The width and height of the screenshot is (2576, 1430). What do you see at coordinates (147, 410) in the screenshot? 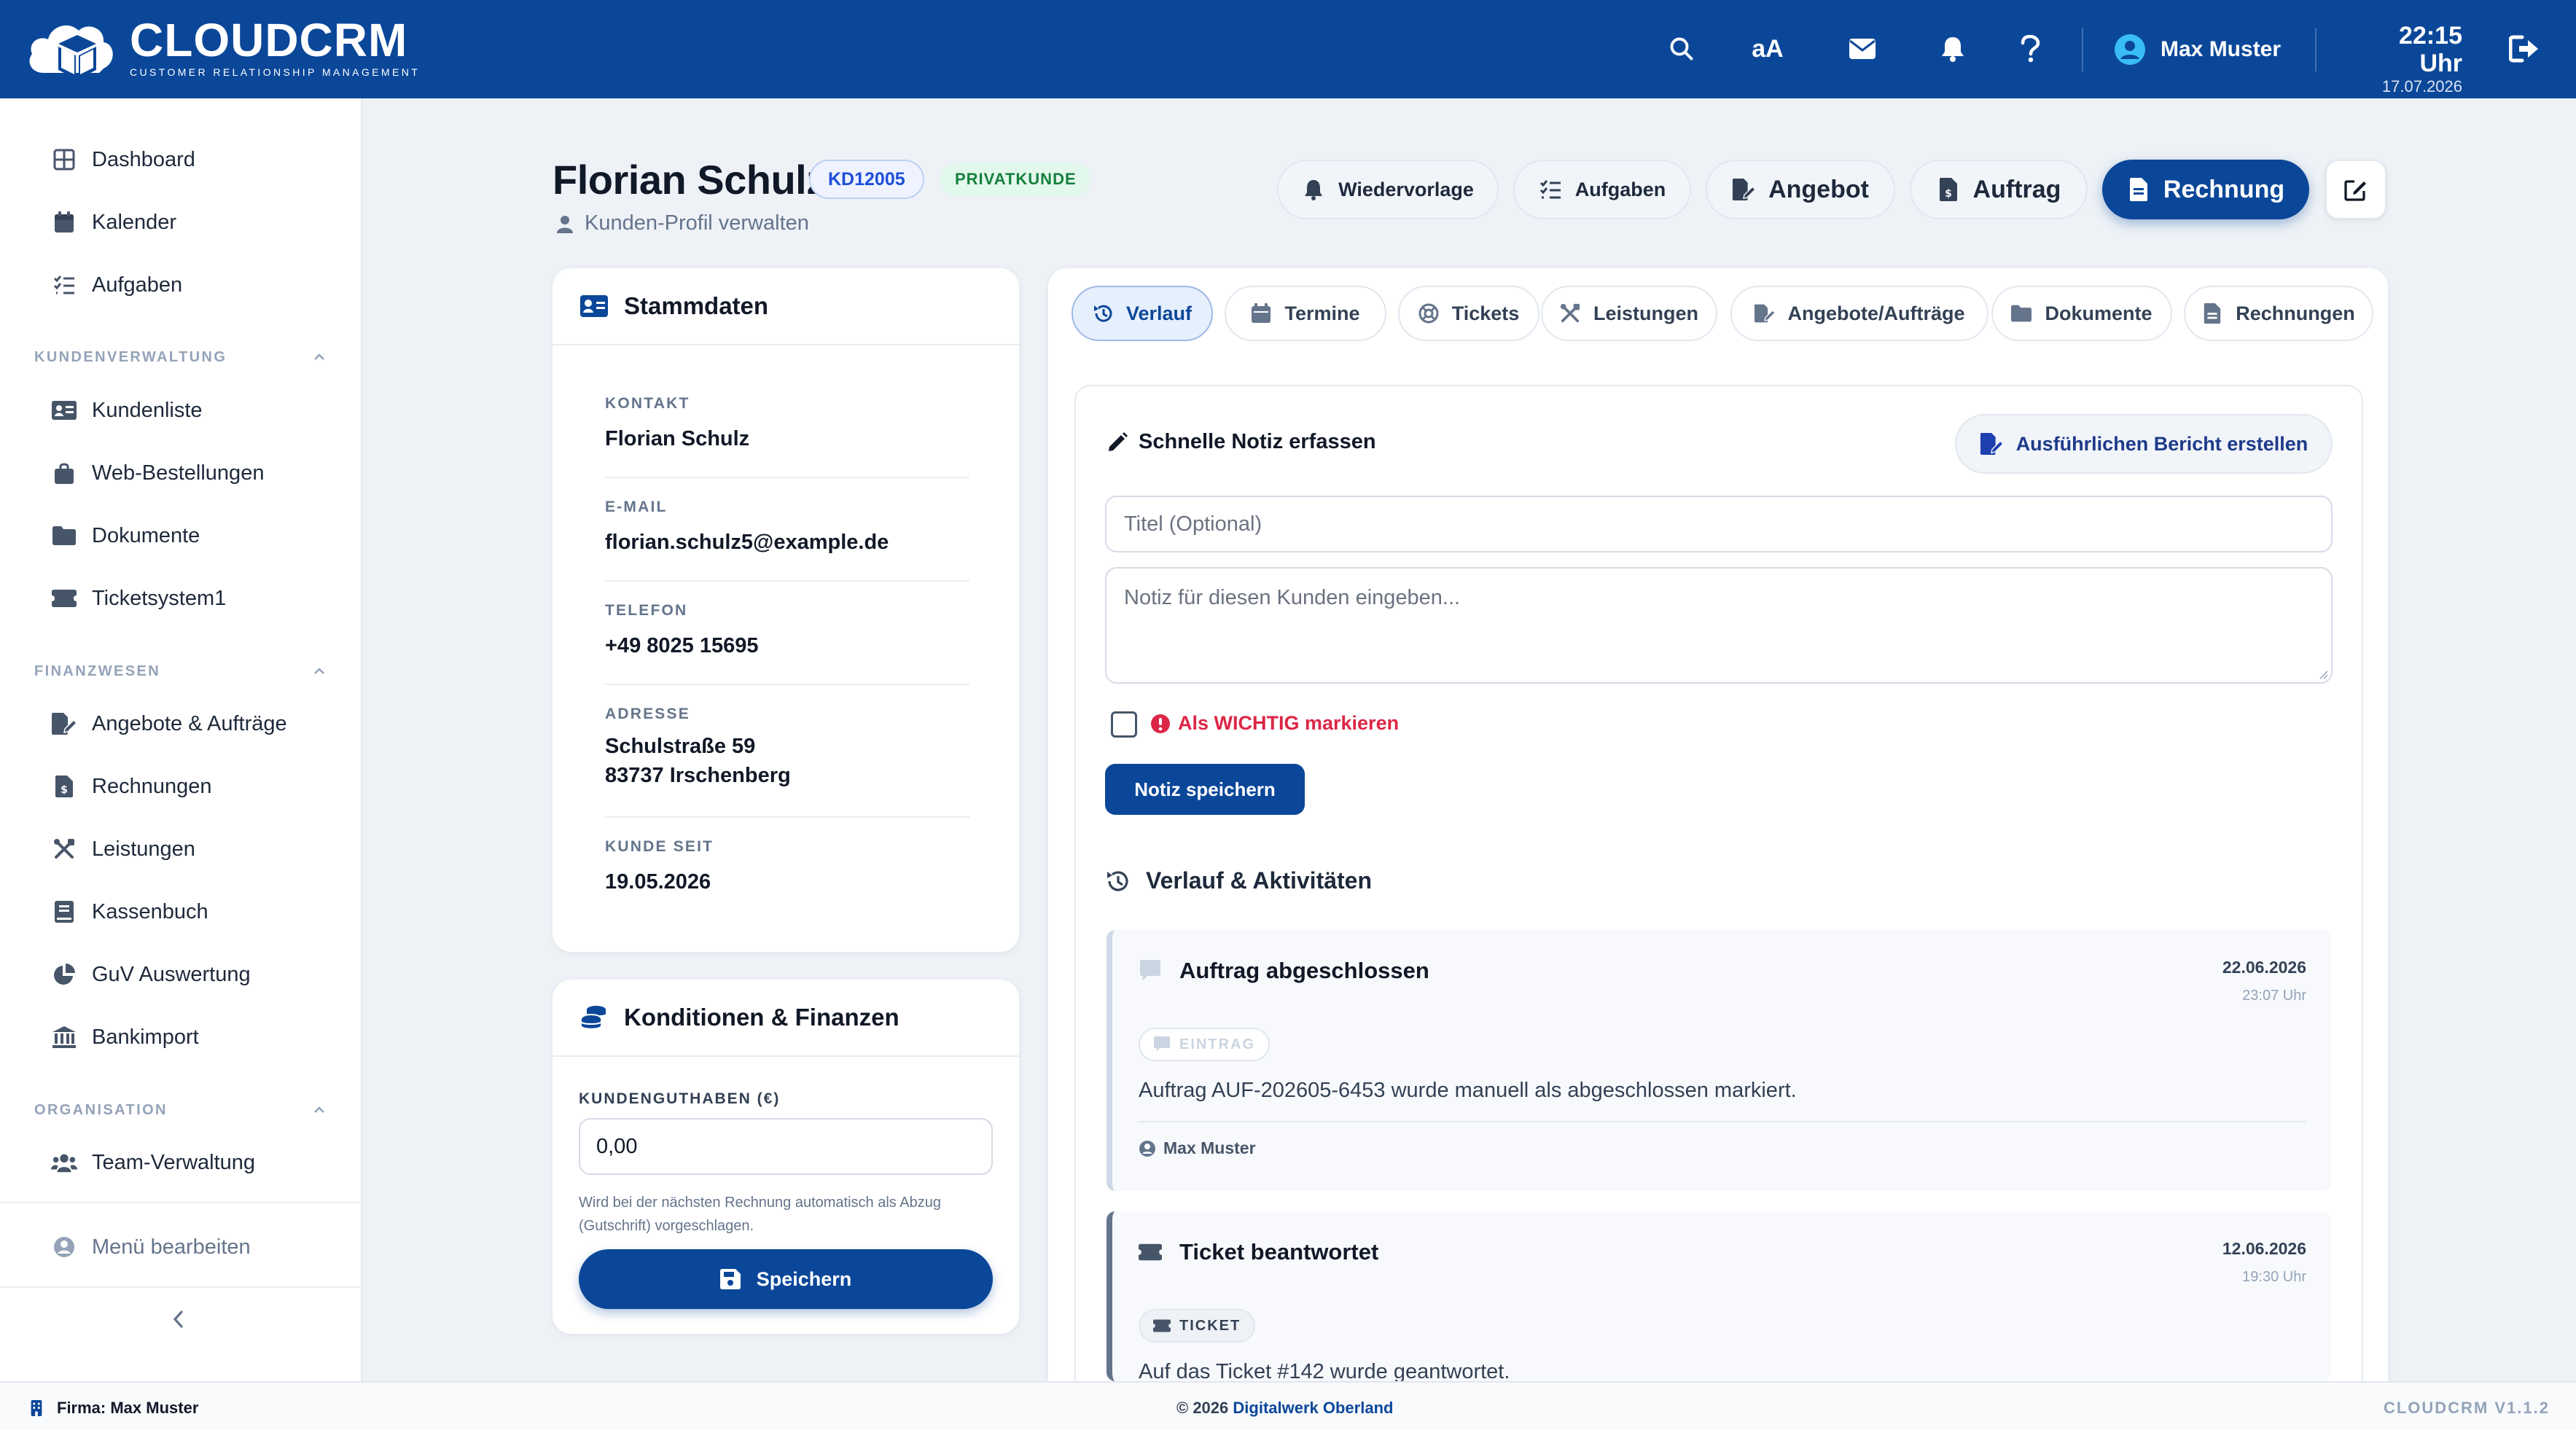
I see `sidebar-item-label: Kundenliste` at bounding box center [147, 410].